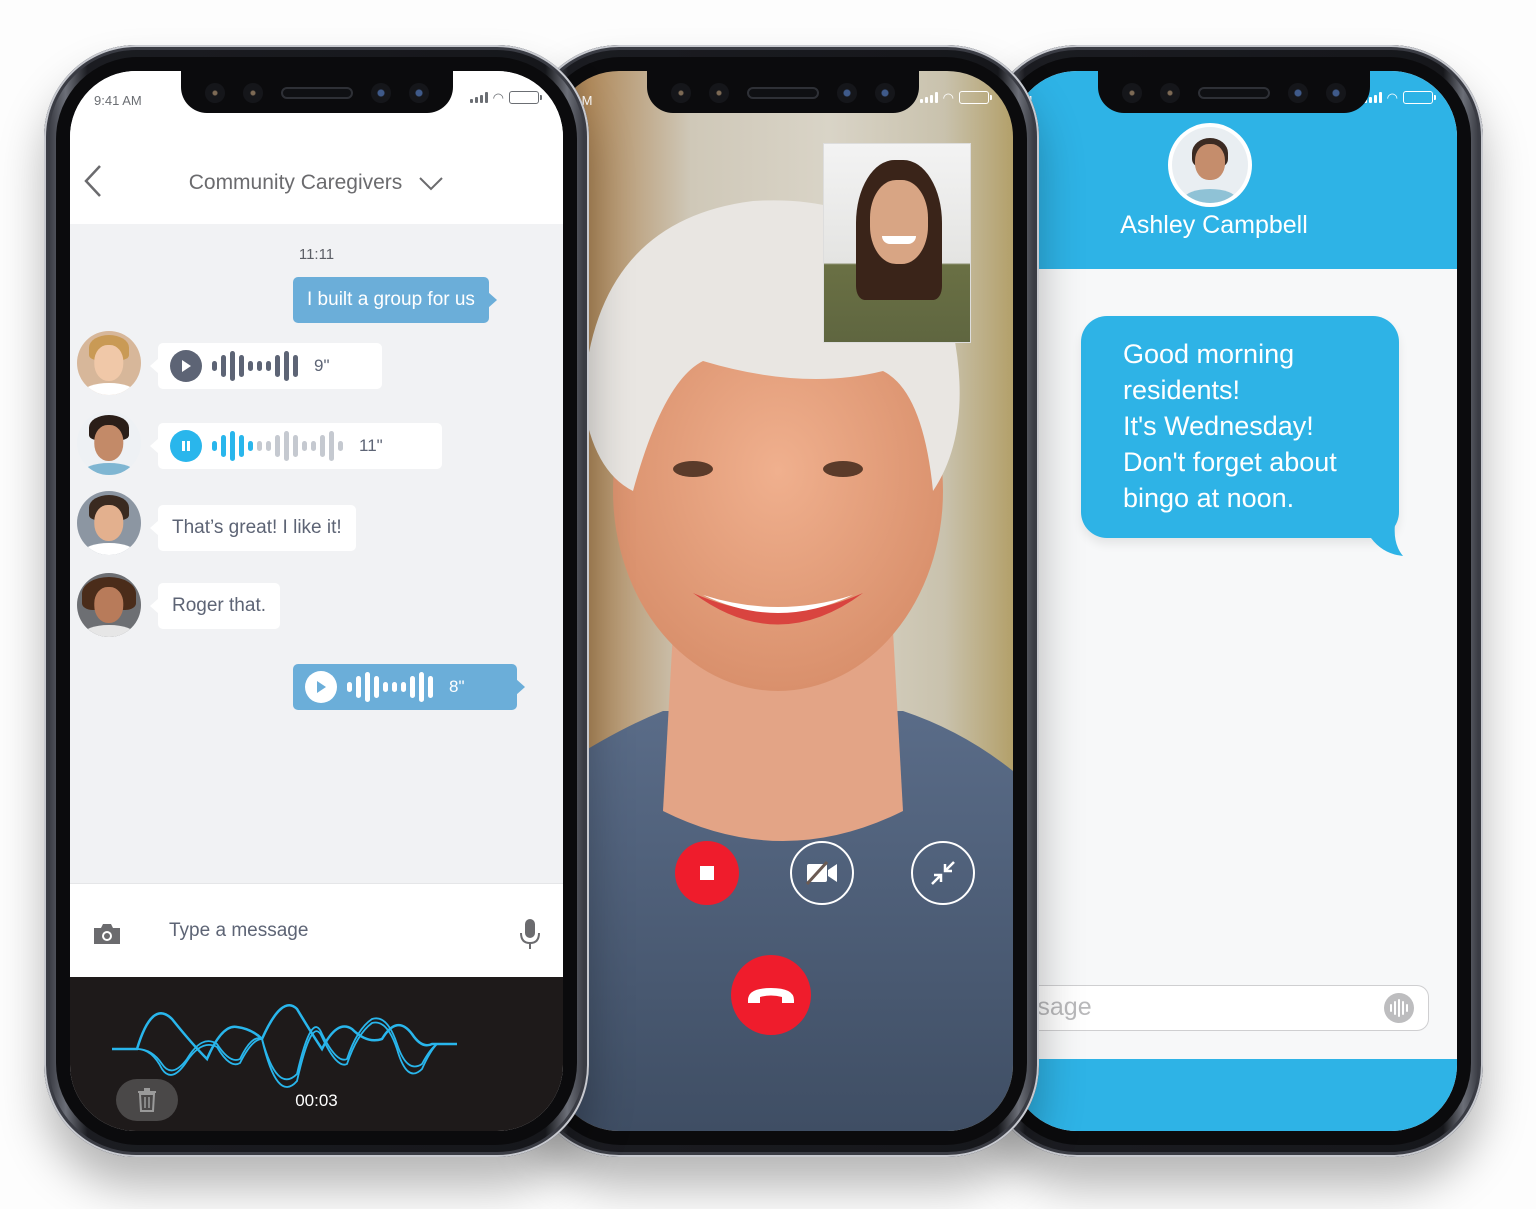 The height and width of the screenshot is (1209, 1536). I want to click on minimize-button, so click(943, 873).